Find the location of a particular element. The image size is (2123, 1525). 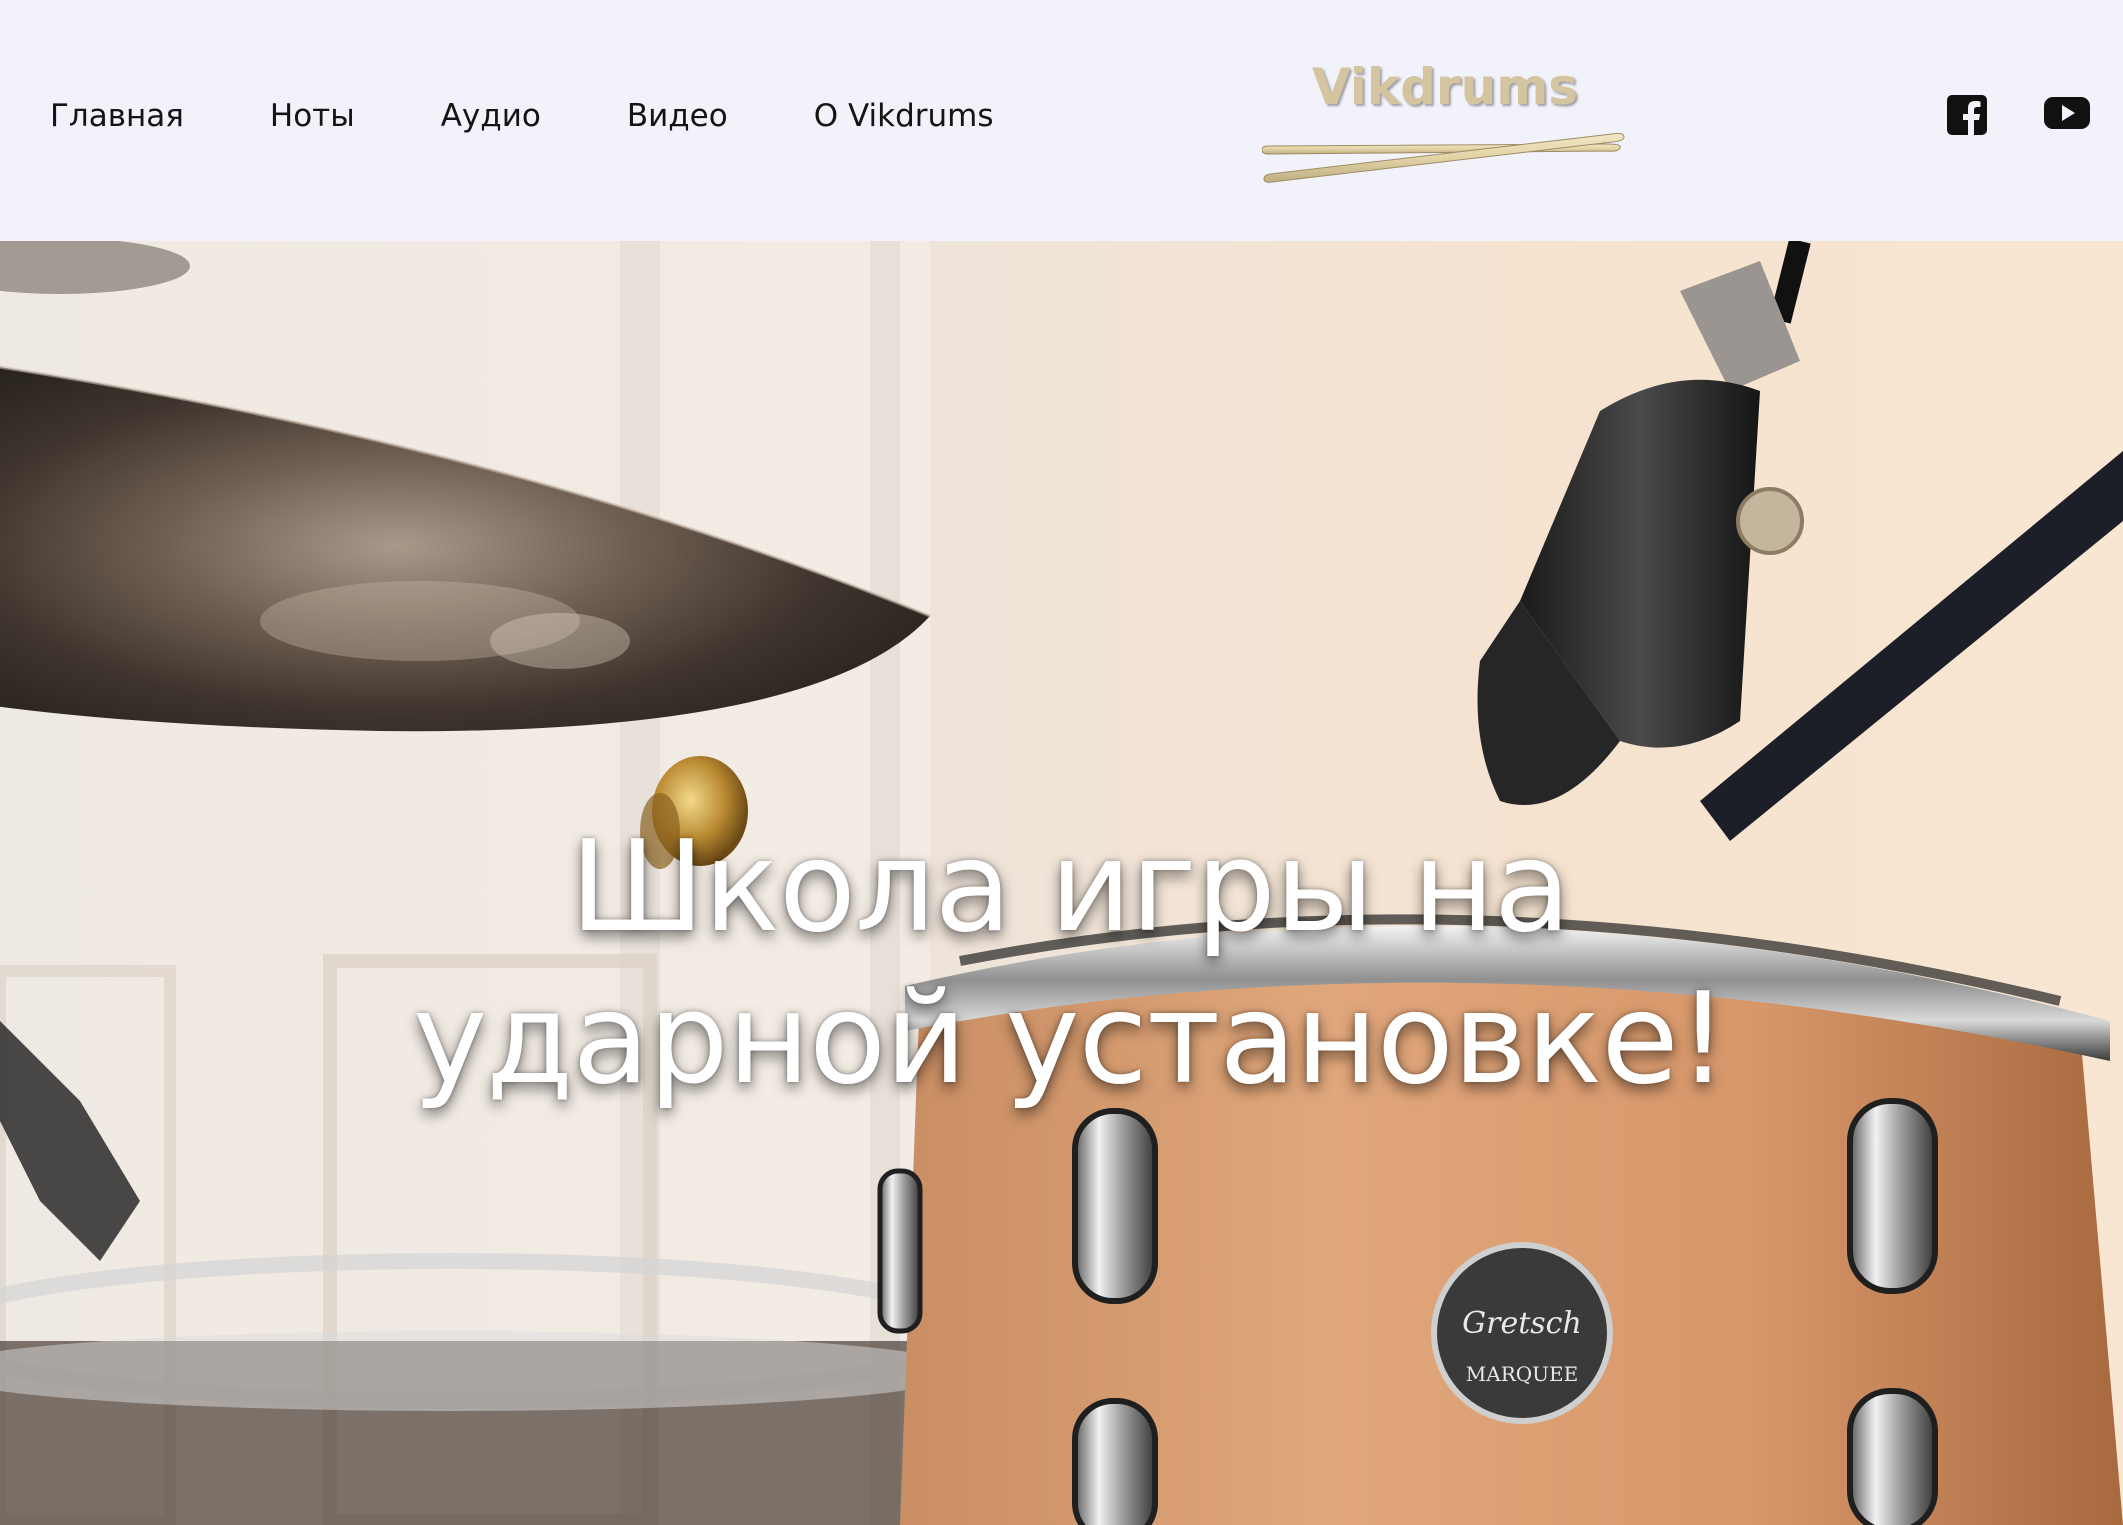

nav-link-home: Главная is located at coordinates (117, 116).